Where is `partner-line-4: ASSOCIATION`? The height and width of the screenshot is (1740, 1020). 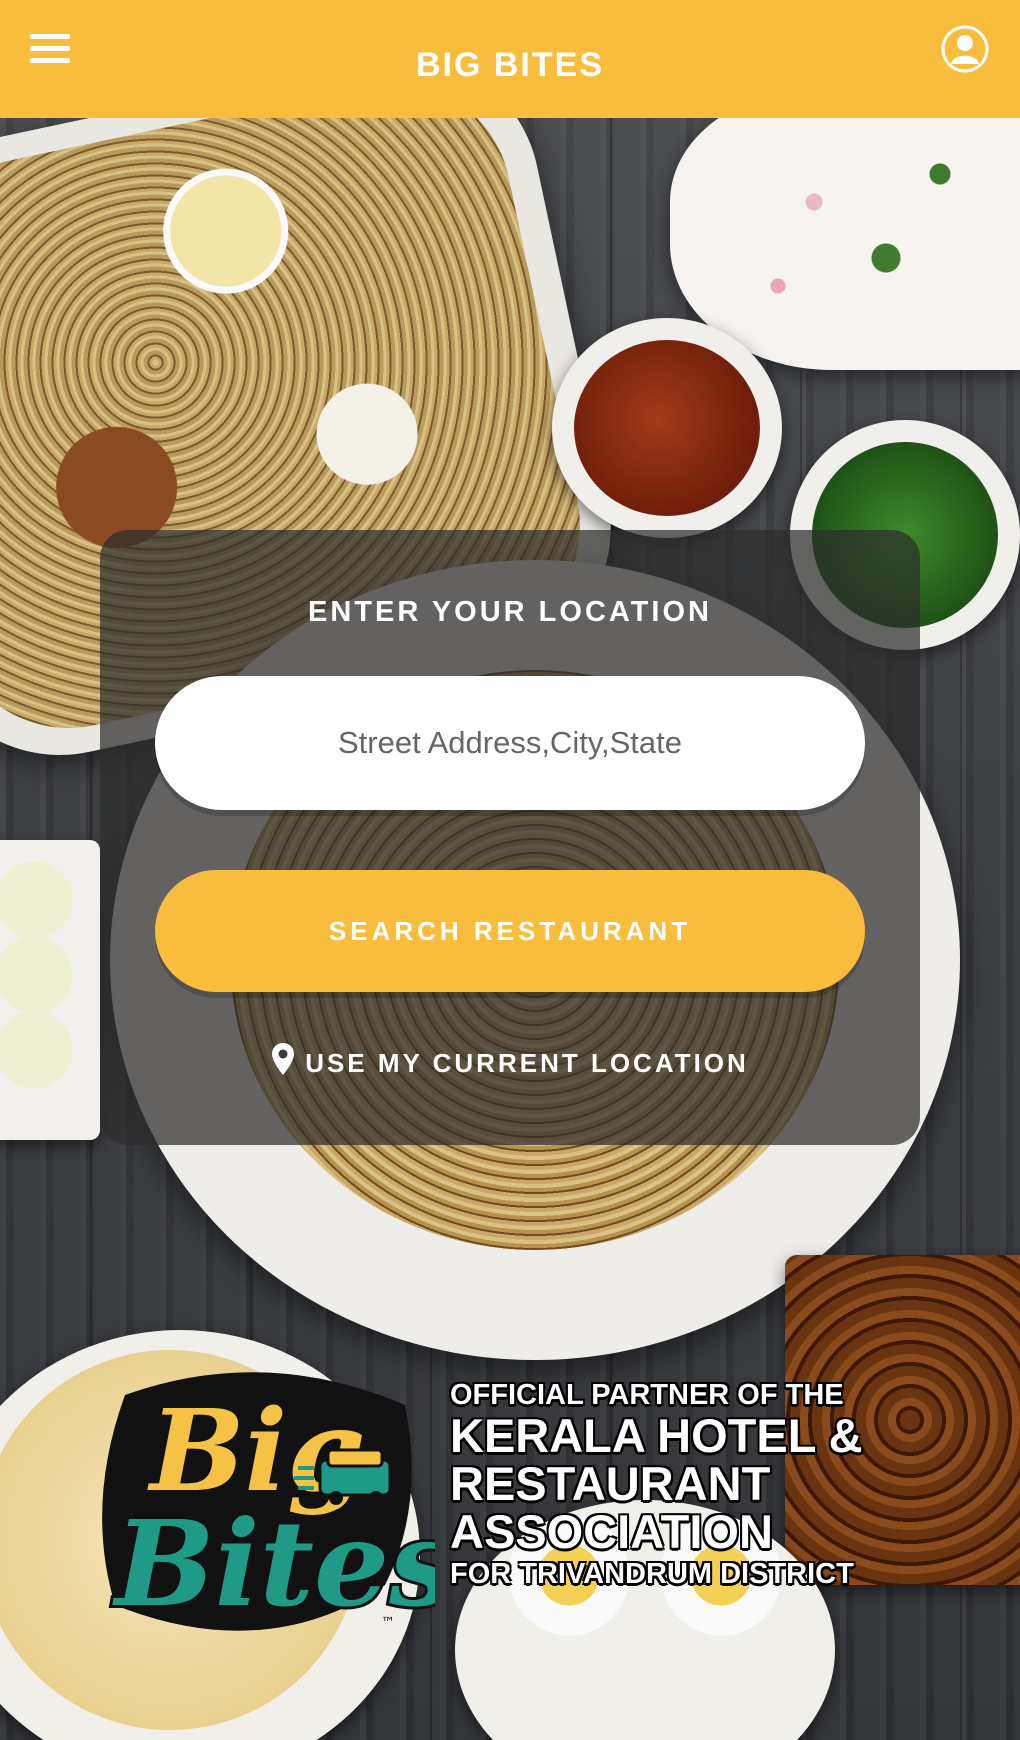
partner-line-4: ASSOCIATION is located at coordinates (611, 1531).